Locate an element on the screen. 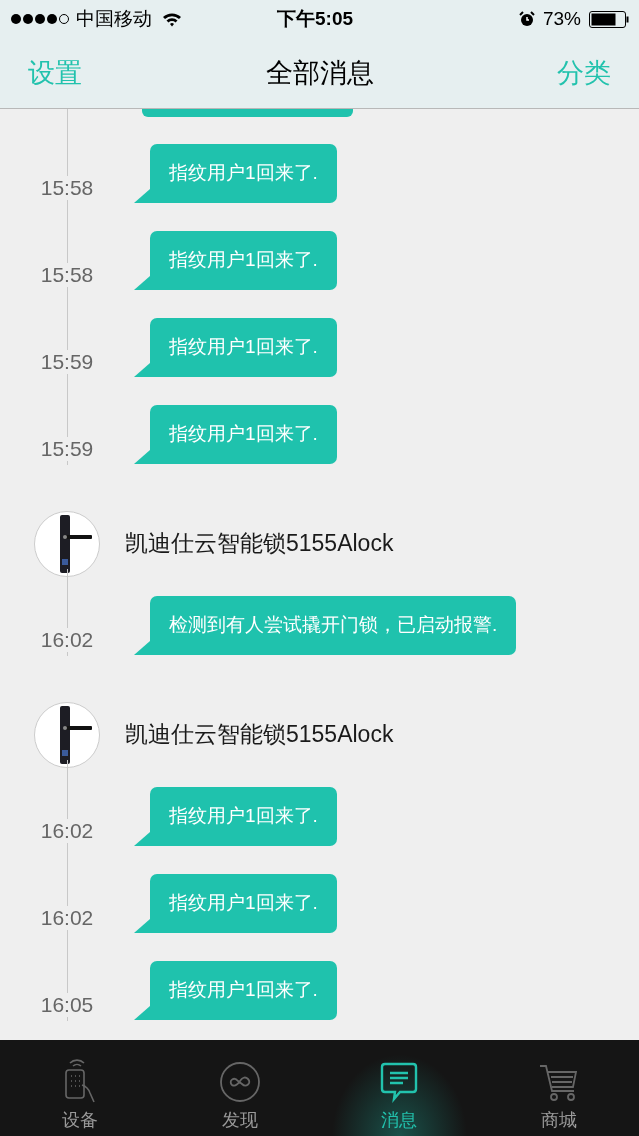 Image resolution: width=639 pixels, height=1136 pixels. page-title: 全部消息 is located at coordinates (319, 73).